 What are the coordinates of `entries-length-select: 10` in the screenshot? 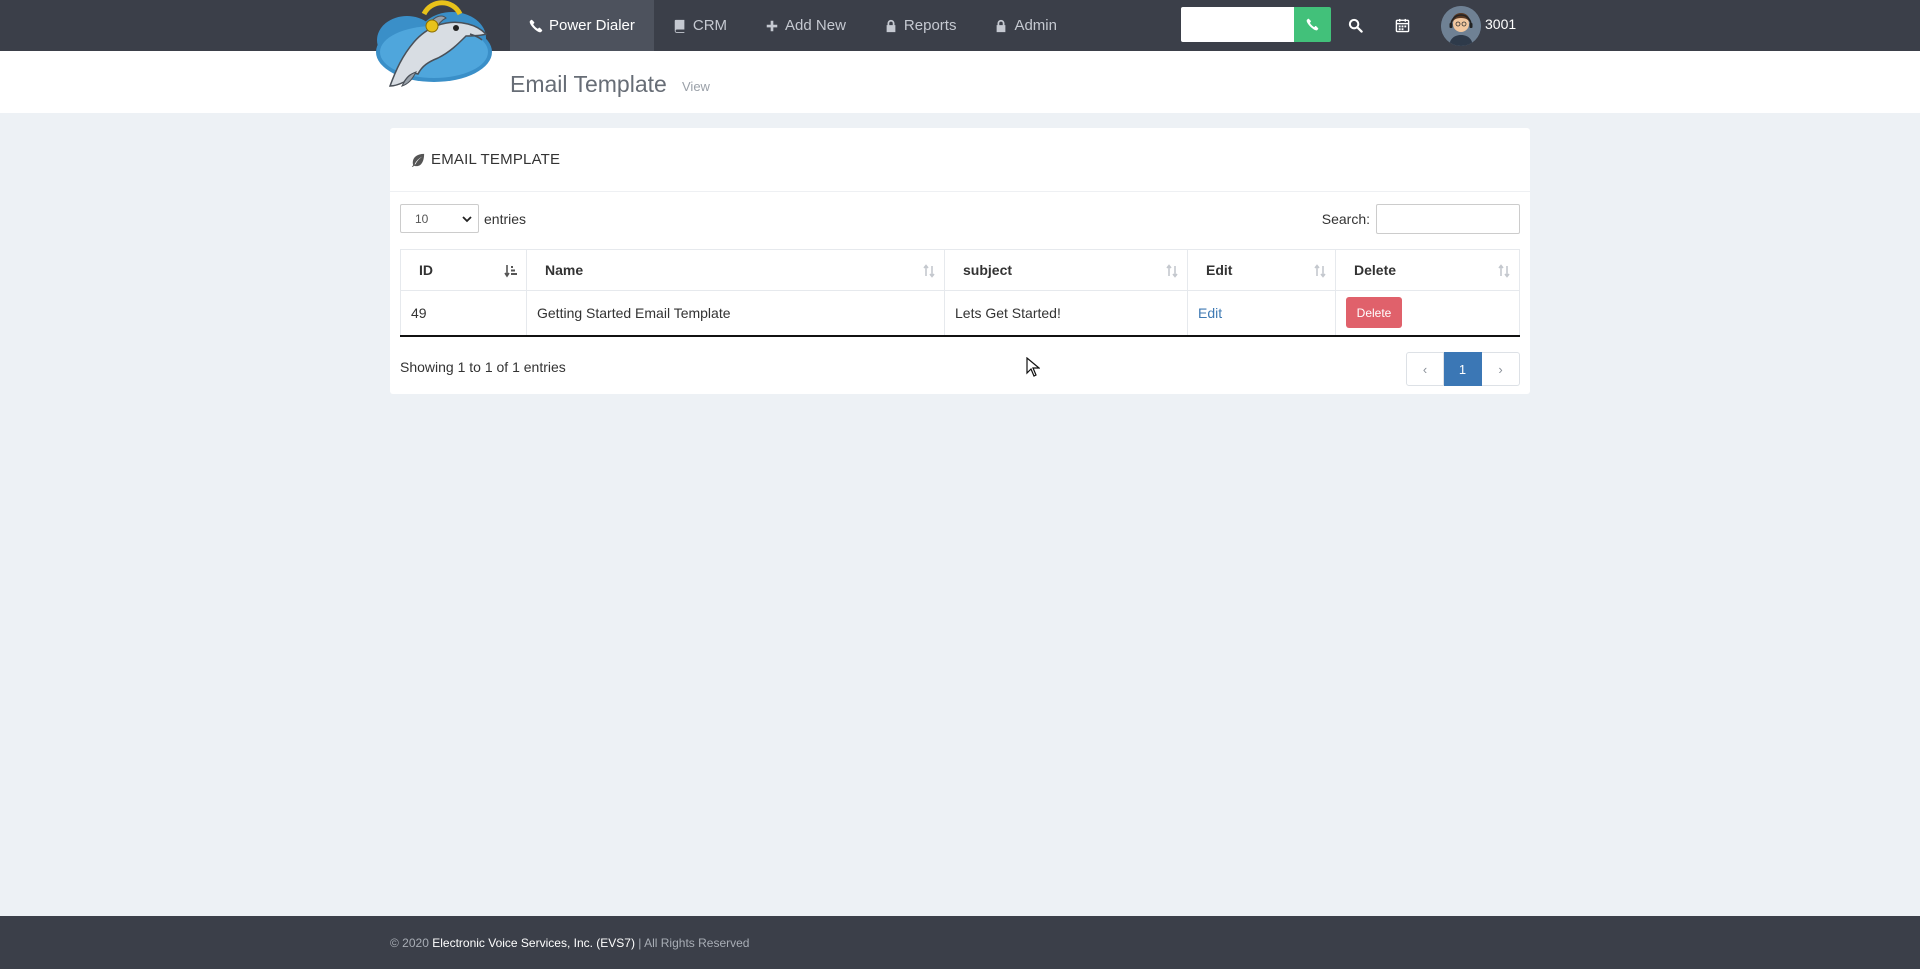 It's located at (439, 218).